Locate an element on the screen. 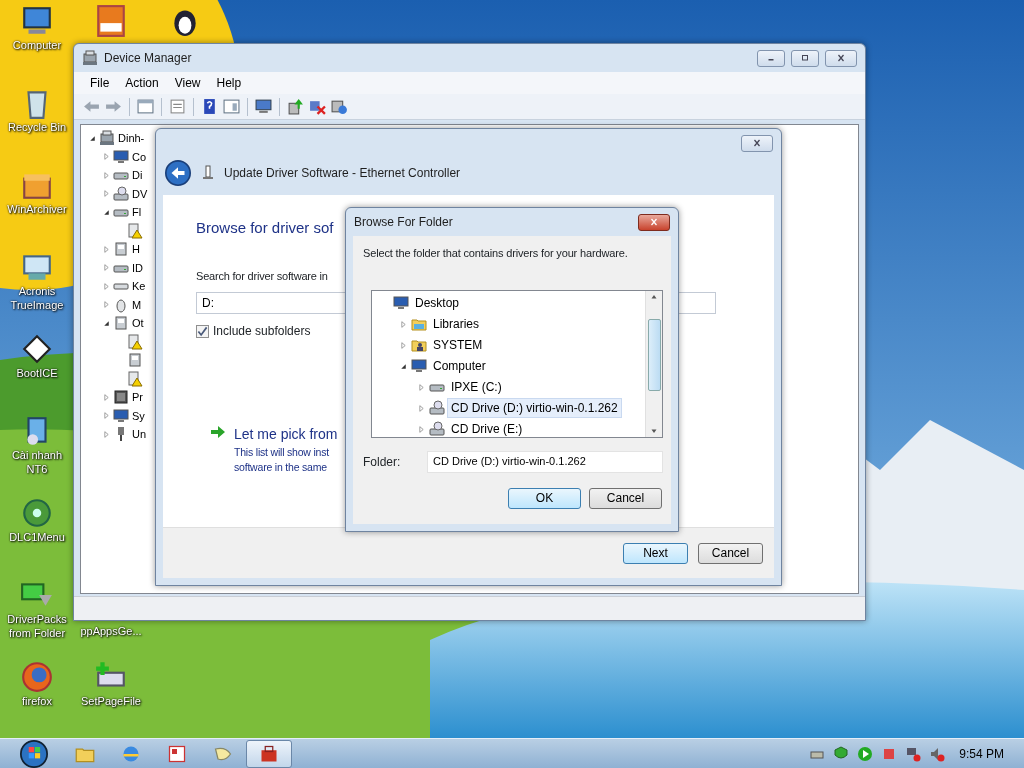  dialog-title: Browse For Folder is located at coordinates (404, 222).